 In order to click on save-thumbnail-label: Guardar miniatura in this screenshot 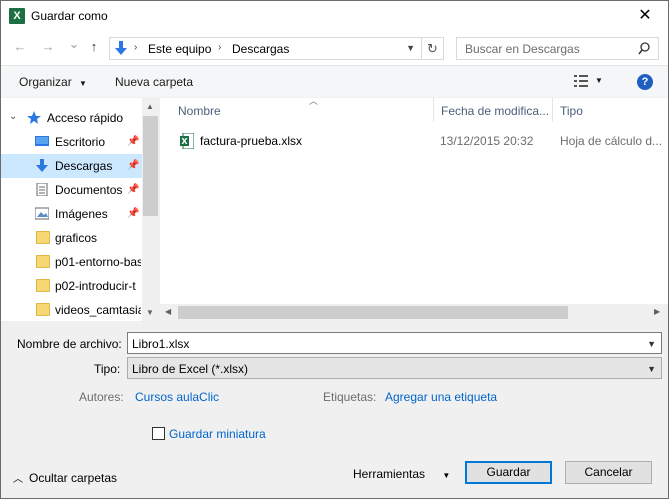, I will do `click(217, 434)`.